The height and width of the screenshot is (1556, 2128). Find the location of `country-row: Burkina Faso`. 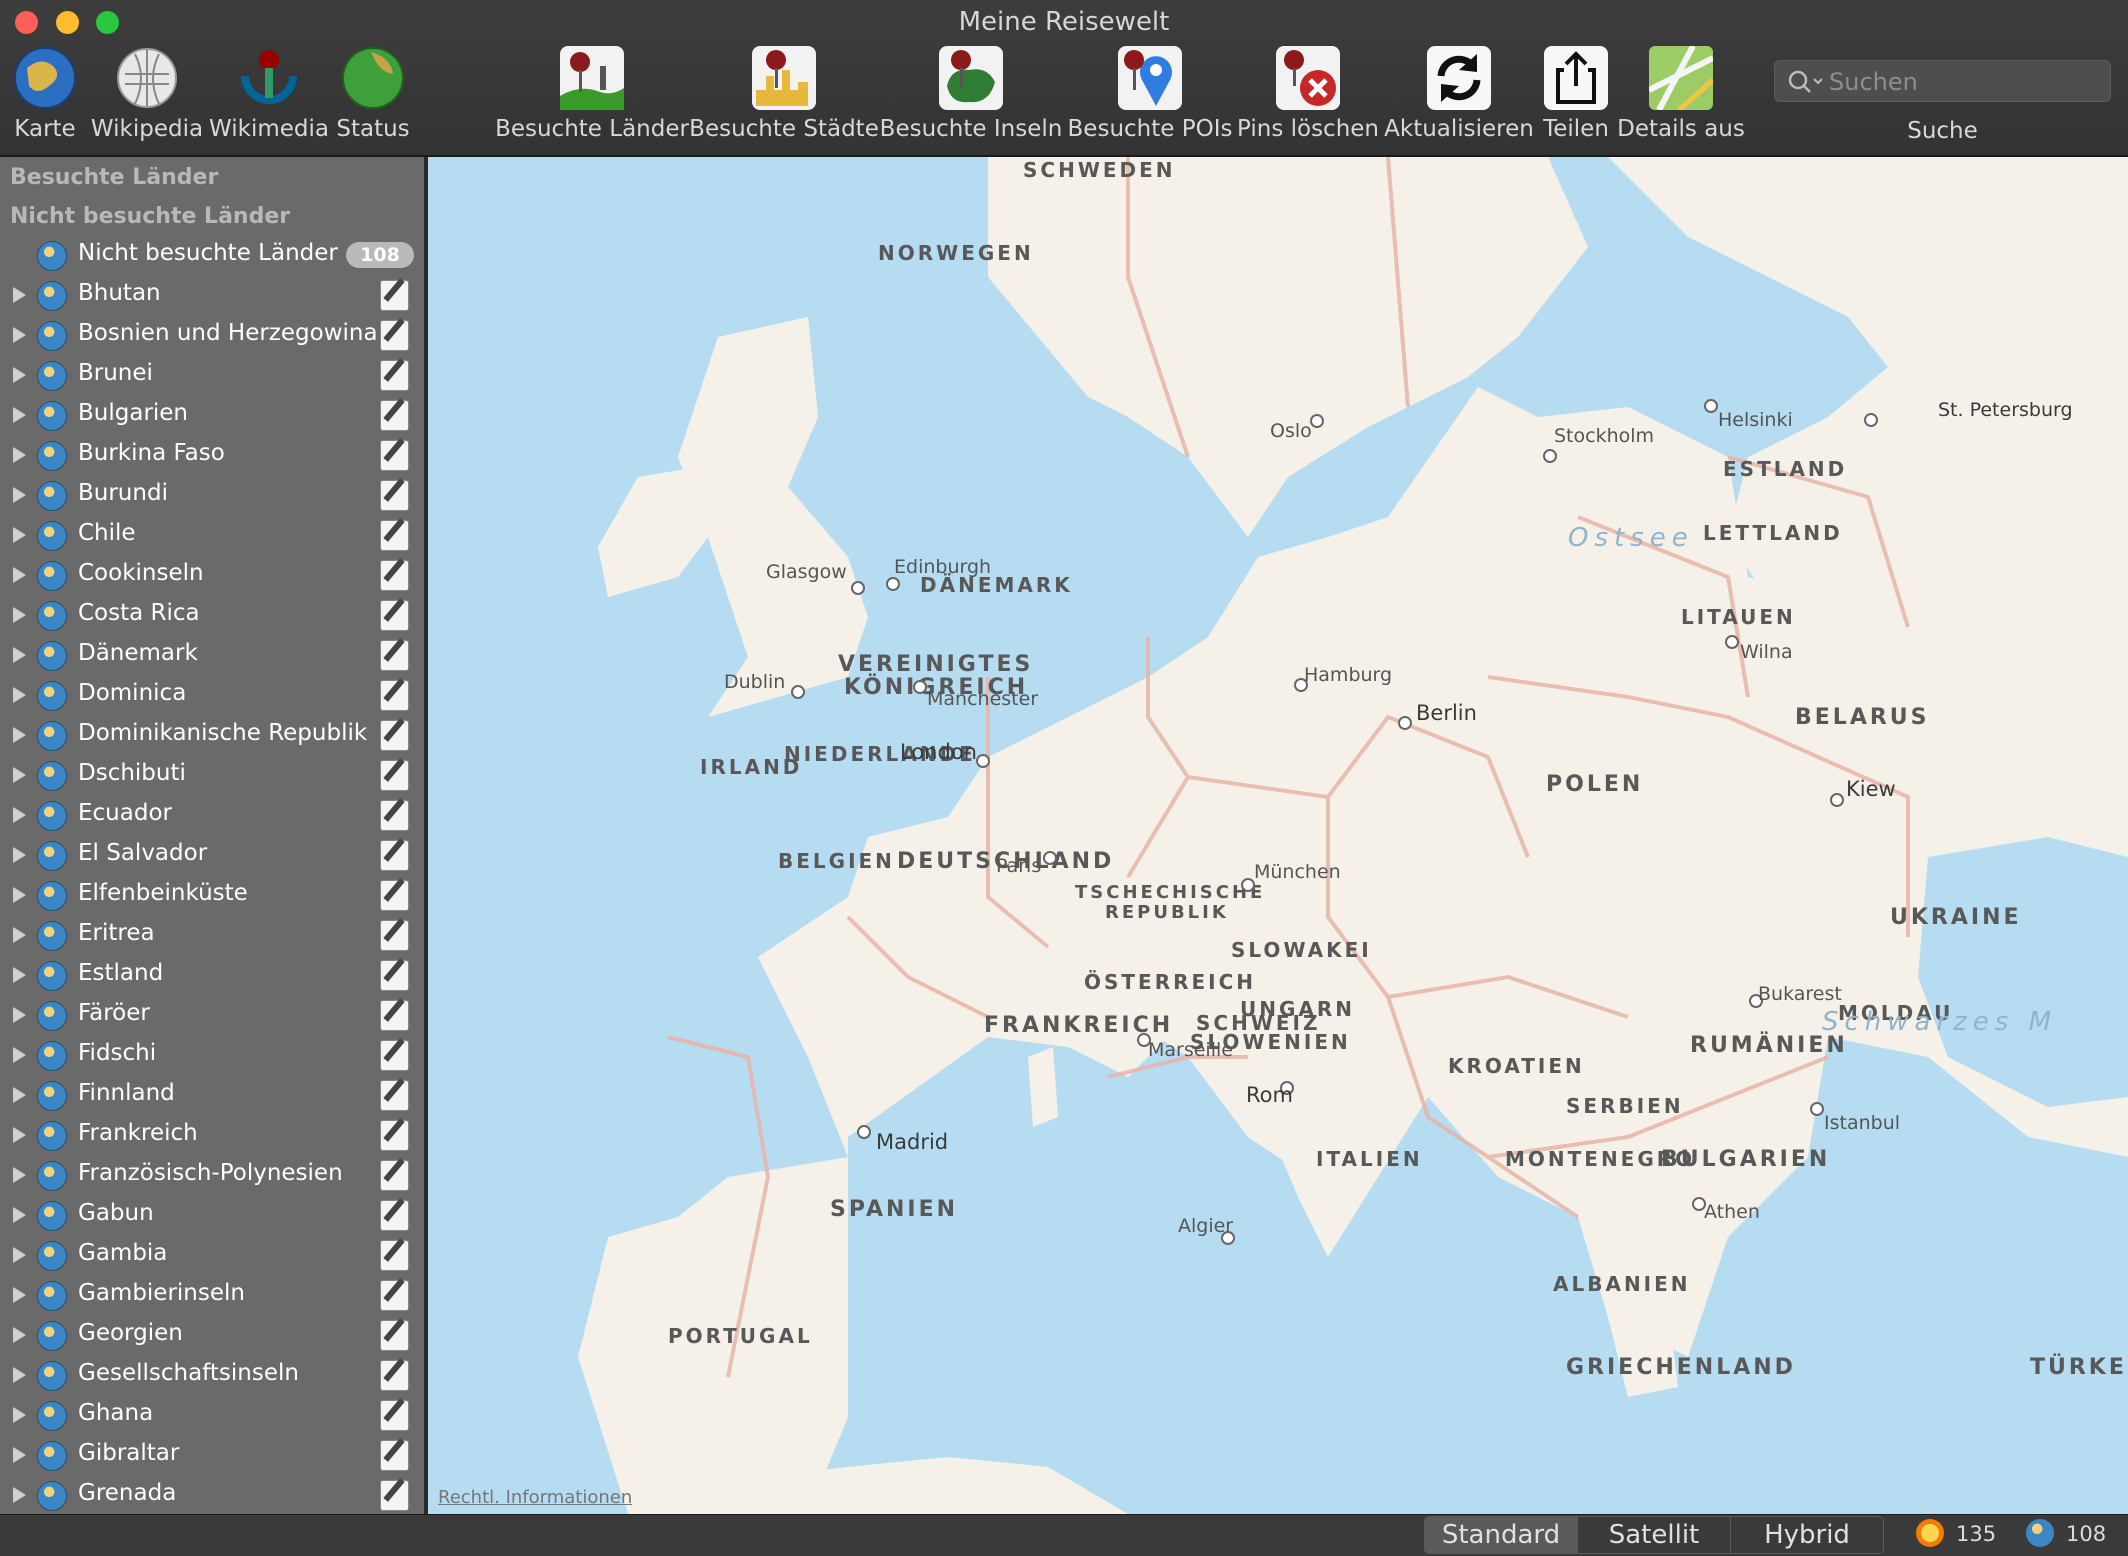

country-row: Burkina Faso is located at coordinates (212, 455).